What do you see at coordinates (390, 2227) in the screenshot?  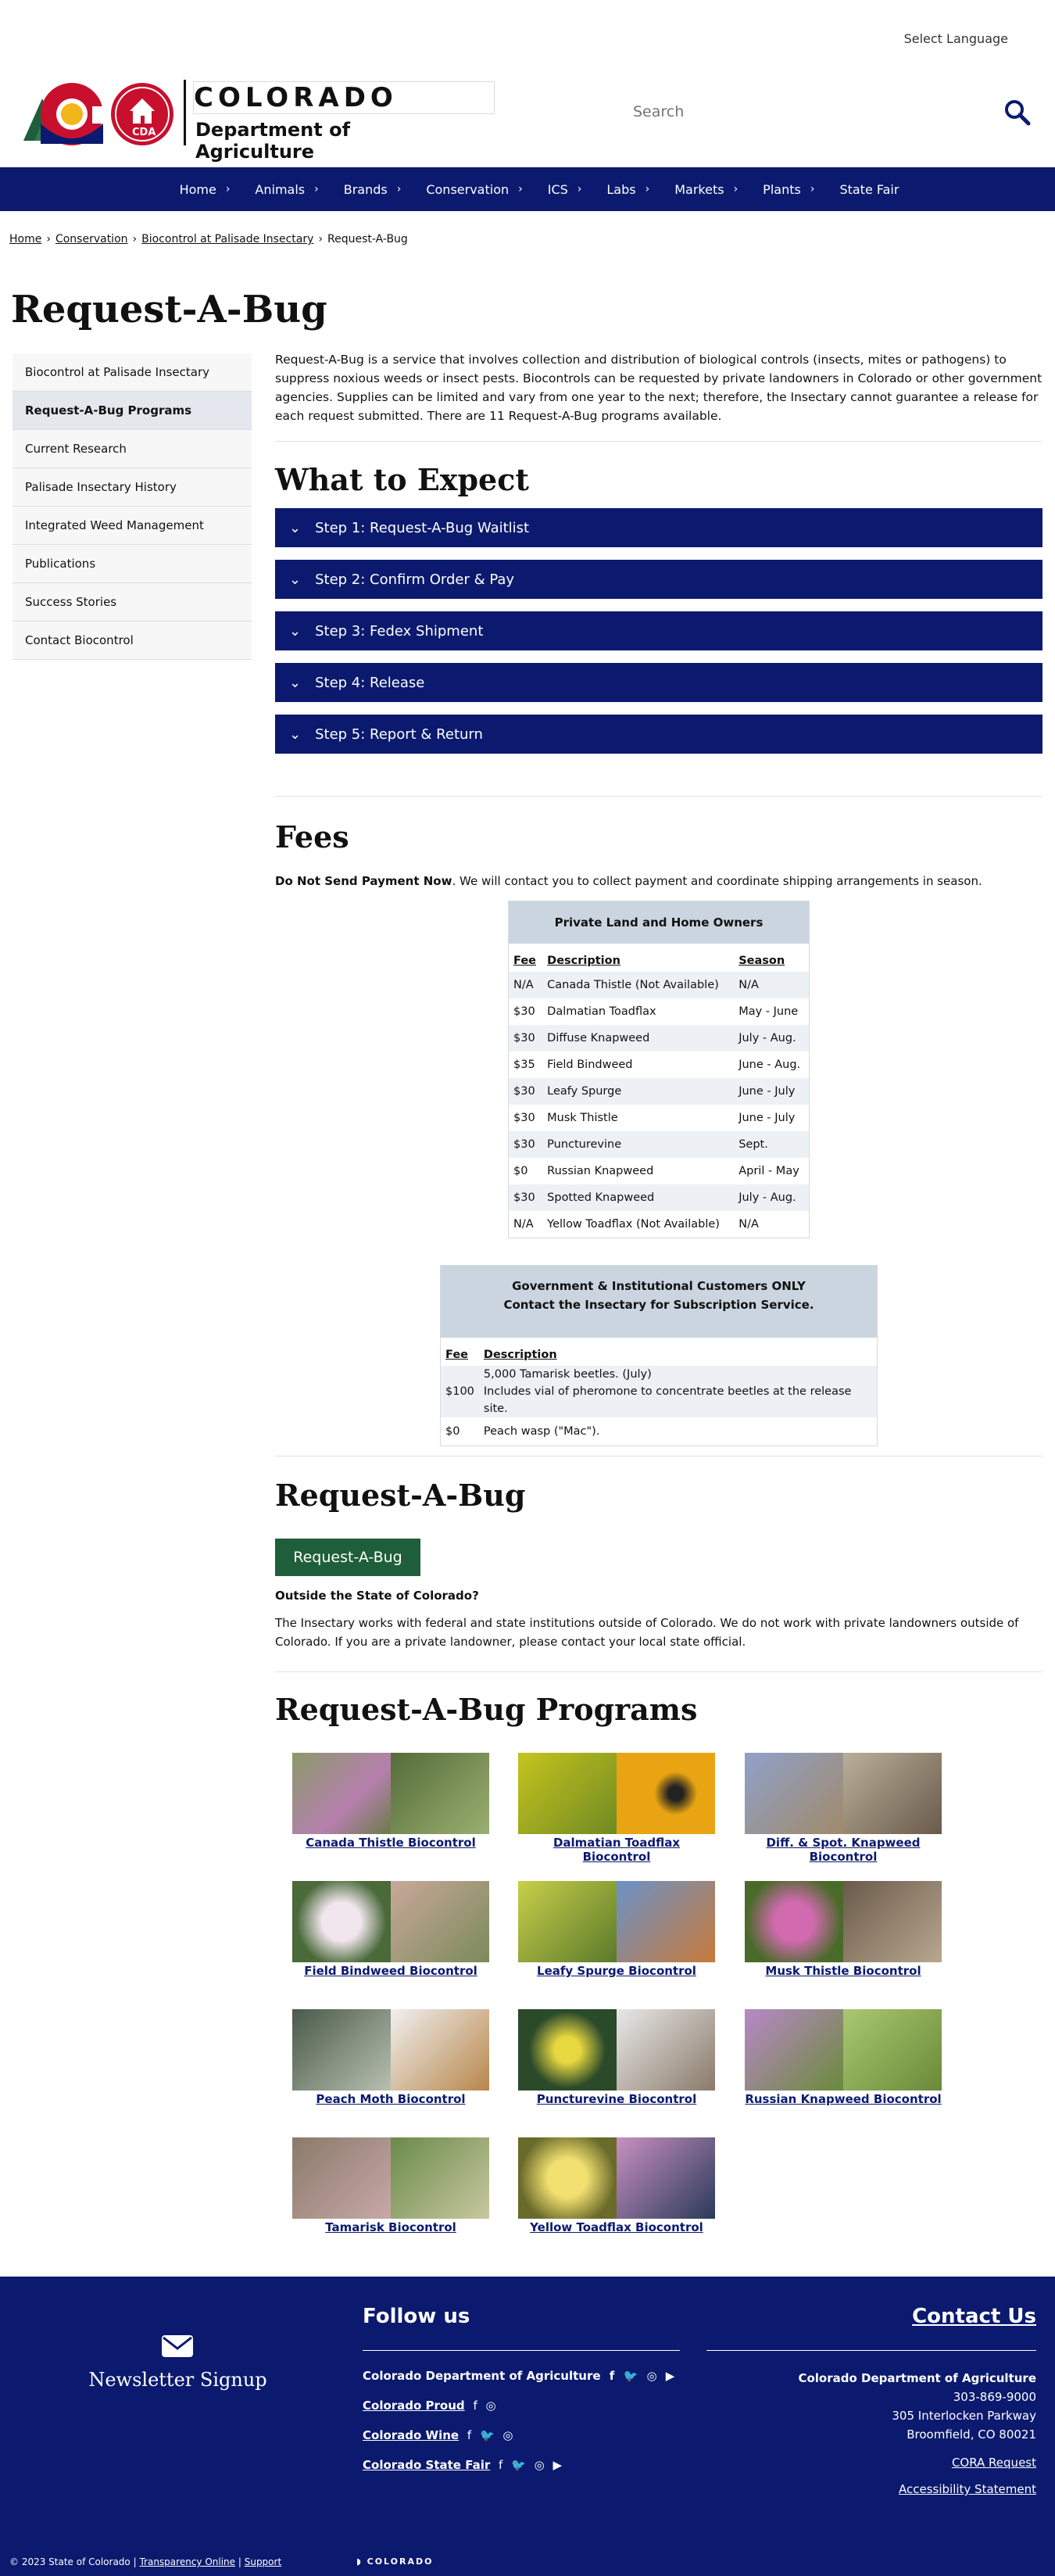 I see `program-link: Tamarisk Biocontrol` at bounding box center [390, 2227].